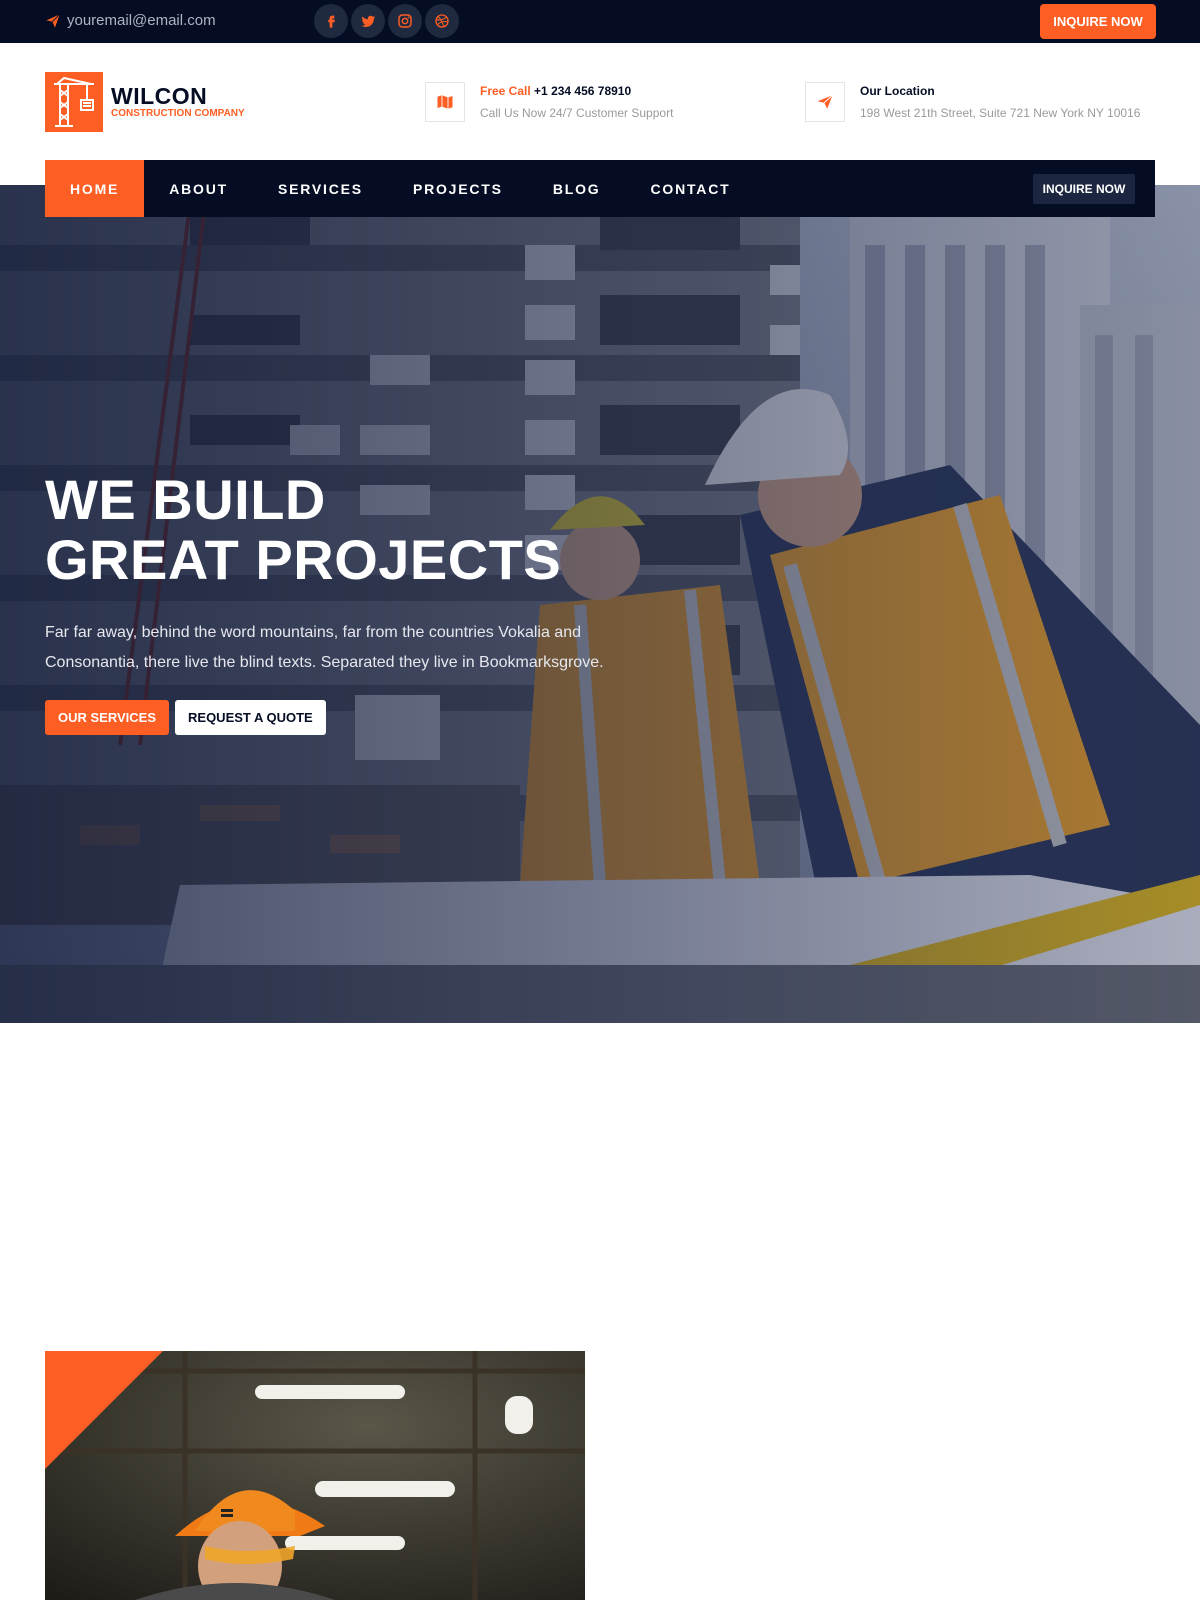 The image size is (1200, 1600). I want to click on twitter-icon, so click(368, 21).